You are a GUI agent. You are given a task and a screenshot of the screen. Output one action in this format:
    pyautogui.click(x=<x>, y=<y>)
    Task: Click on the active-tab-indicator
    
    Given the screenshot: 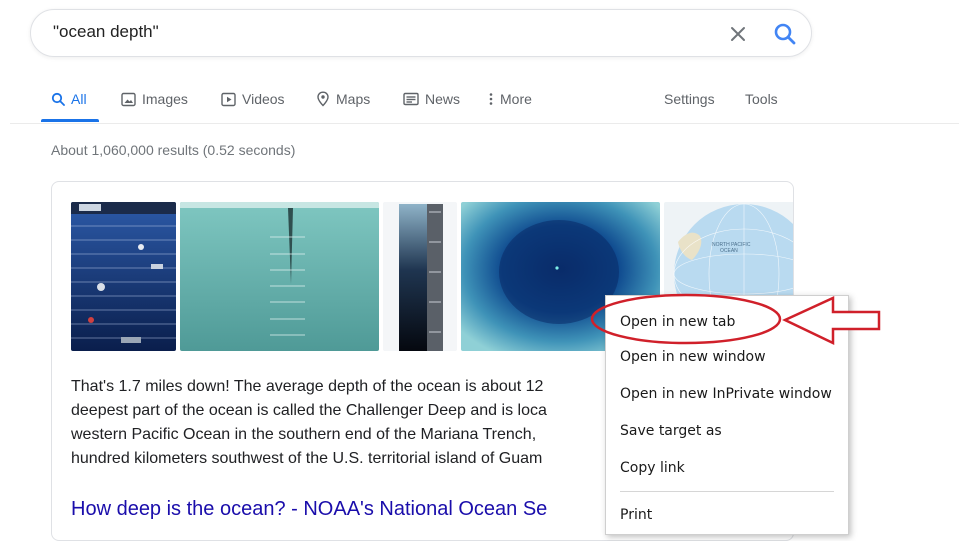 What is the action you would take?
    pyautogui.click(x=70, y=120)
    